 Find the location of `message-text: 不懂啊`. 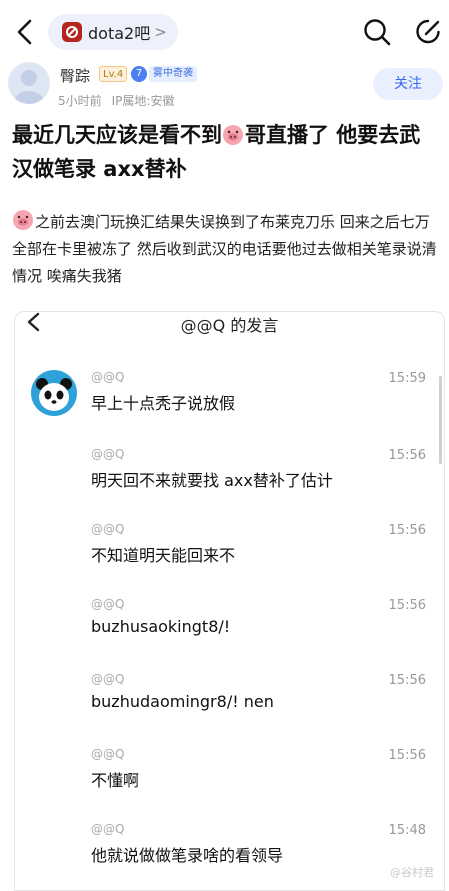

message-text: 不懂啊 is located at coordinates (115, 780).